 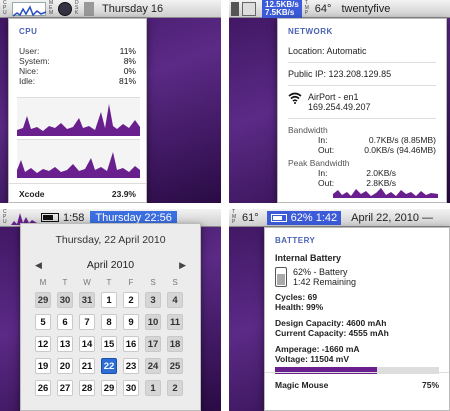 I want to click on calendar-day: 5, so click(x=43, y=322).